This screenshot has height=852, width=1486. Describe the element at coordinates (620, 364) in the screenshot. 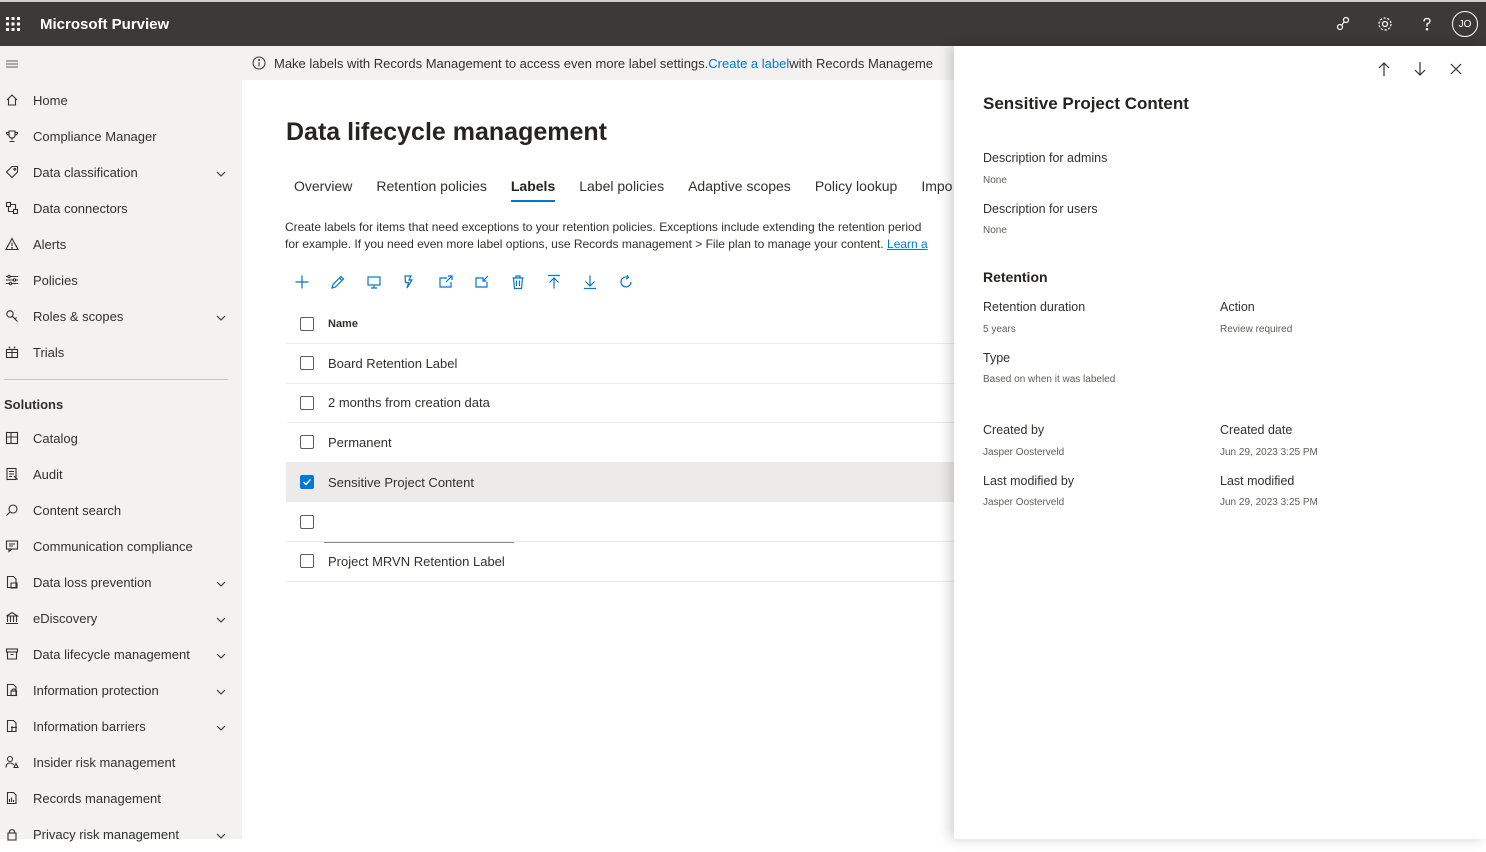

I see `table-row: Board Retention Label` at that location.